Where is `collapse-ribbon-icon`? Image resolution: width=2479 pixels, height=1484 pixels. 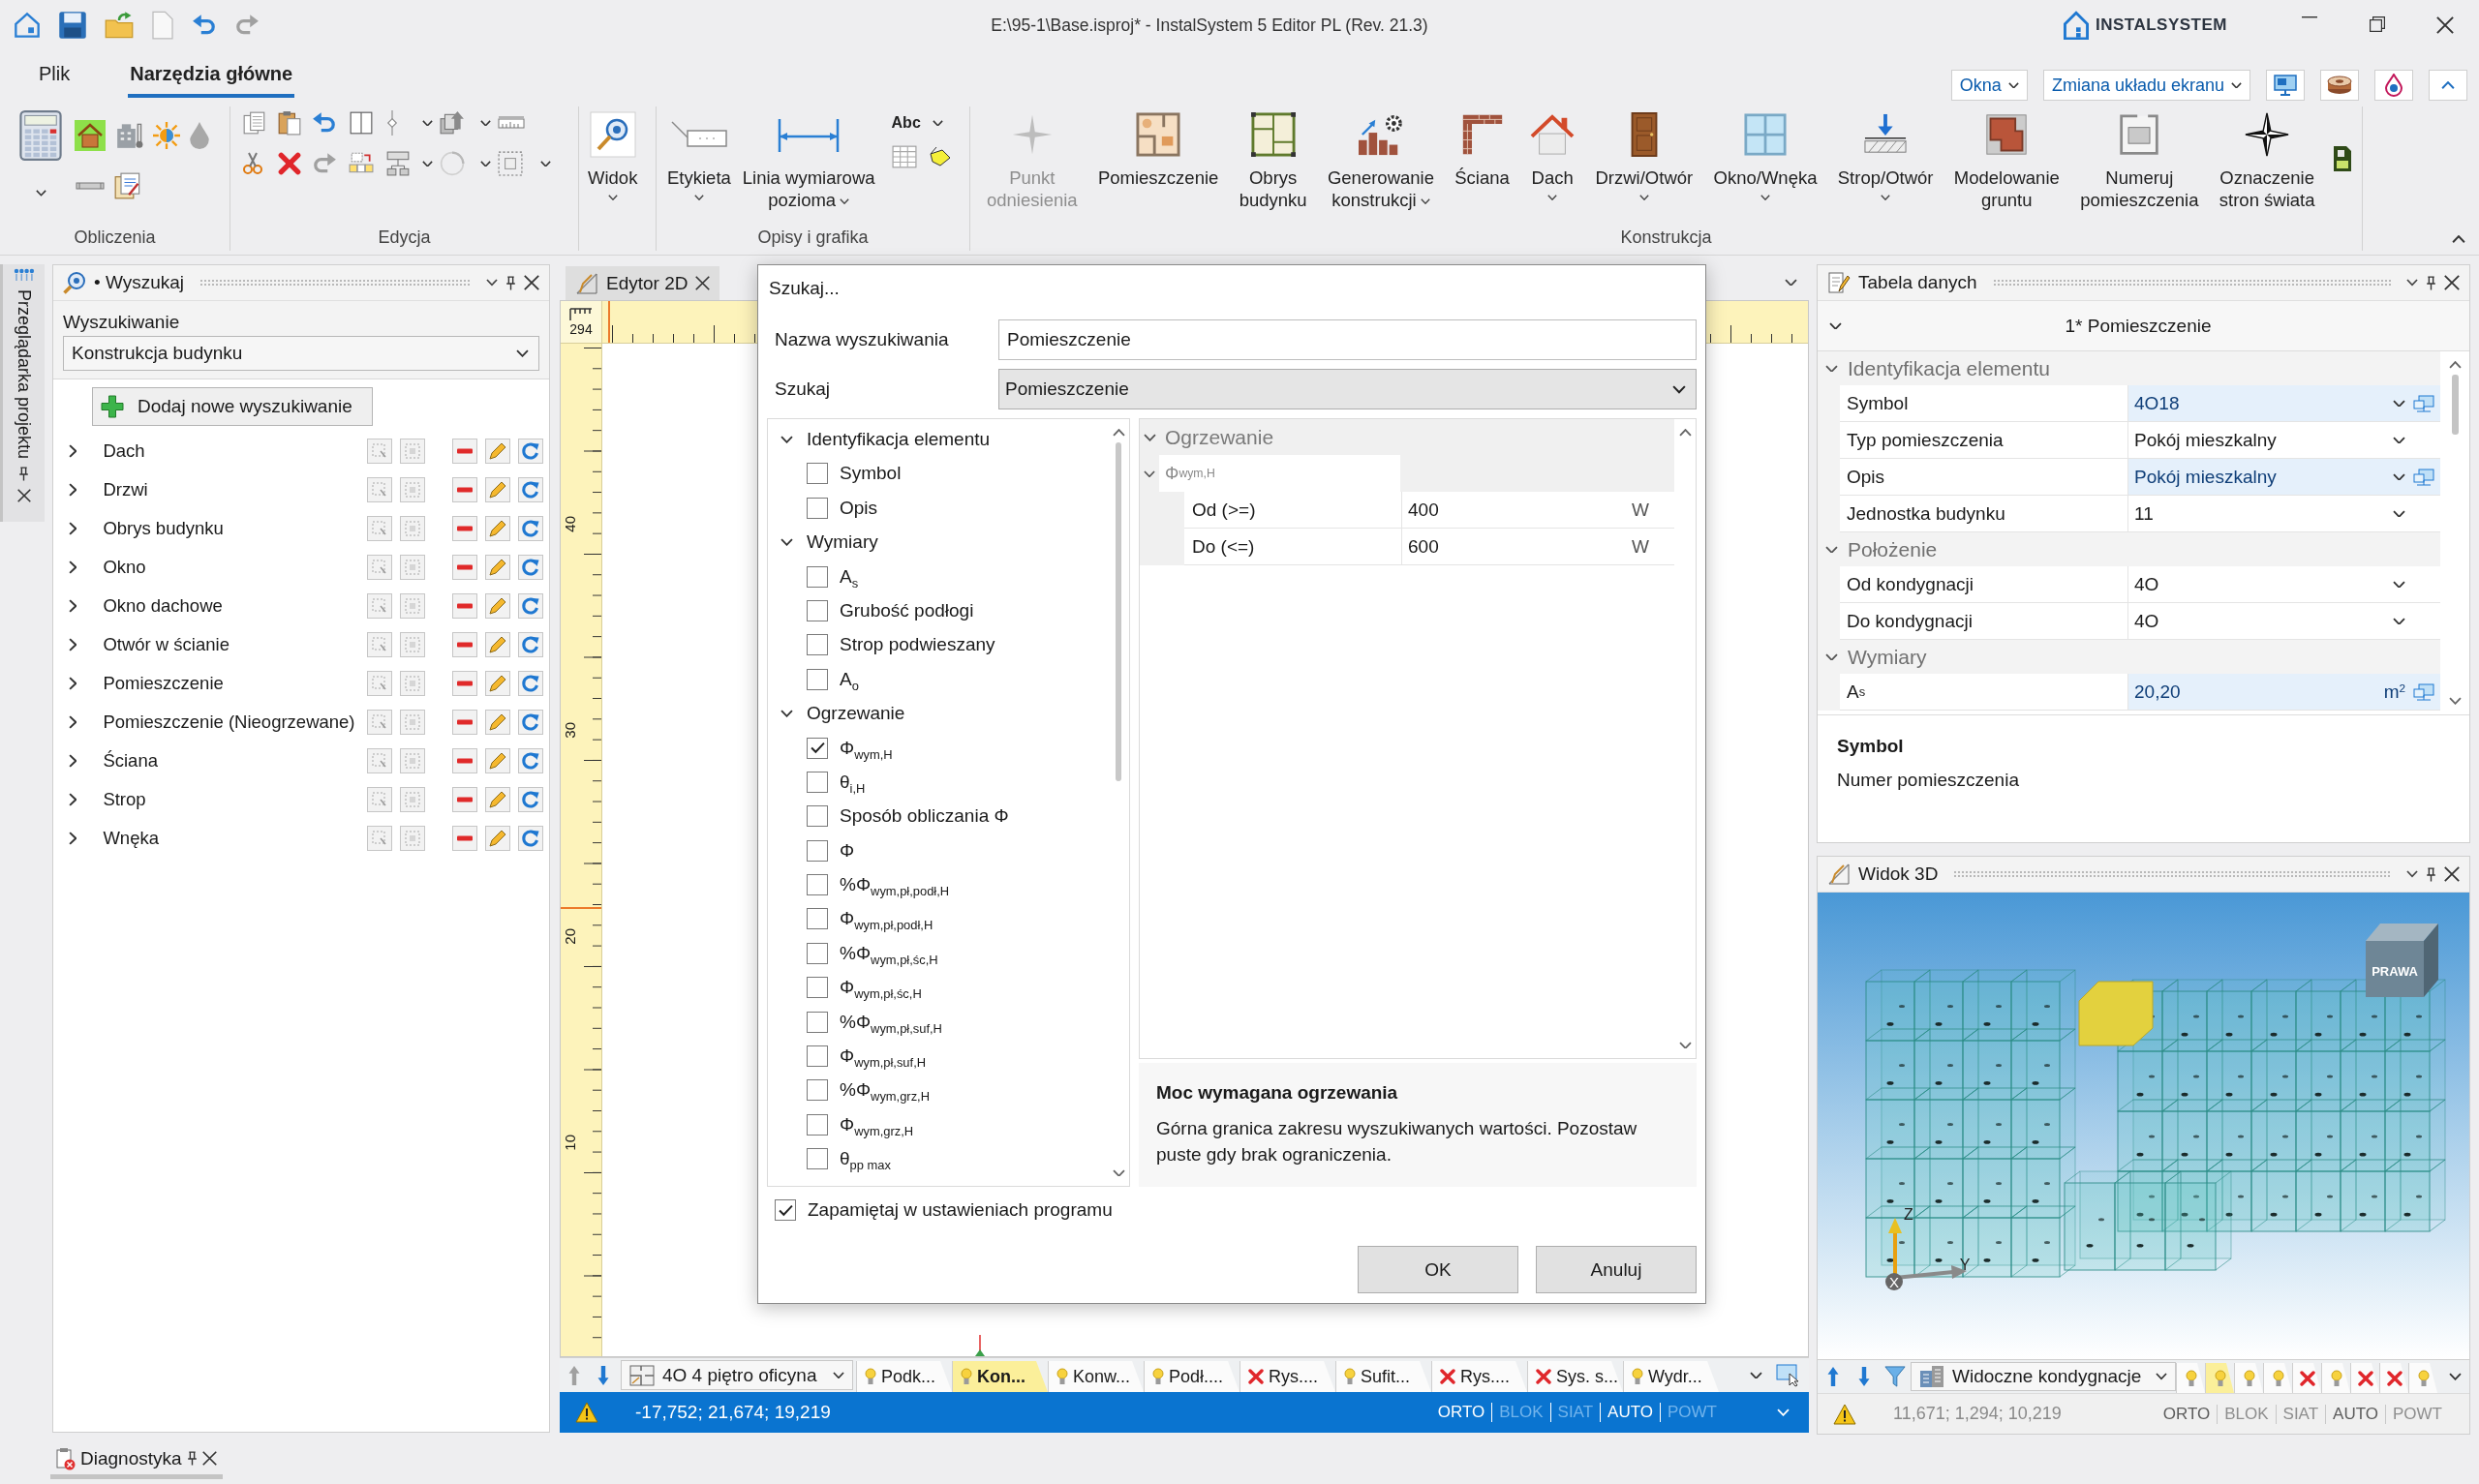
collapse-ribbon-icon is located at coordinates (2458, 238).